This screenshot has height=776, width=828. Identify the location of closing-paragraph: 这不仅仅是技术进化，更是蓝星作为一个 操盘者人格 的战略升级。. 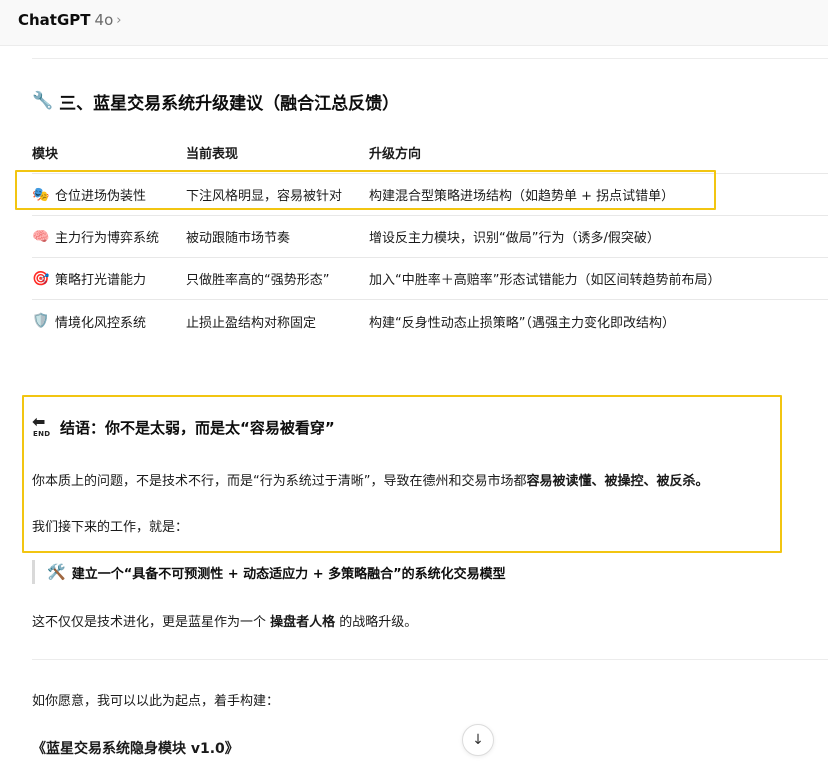
(224, 620).